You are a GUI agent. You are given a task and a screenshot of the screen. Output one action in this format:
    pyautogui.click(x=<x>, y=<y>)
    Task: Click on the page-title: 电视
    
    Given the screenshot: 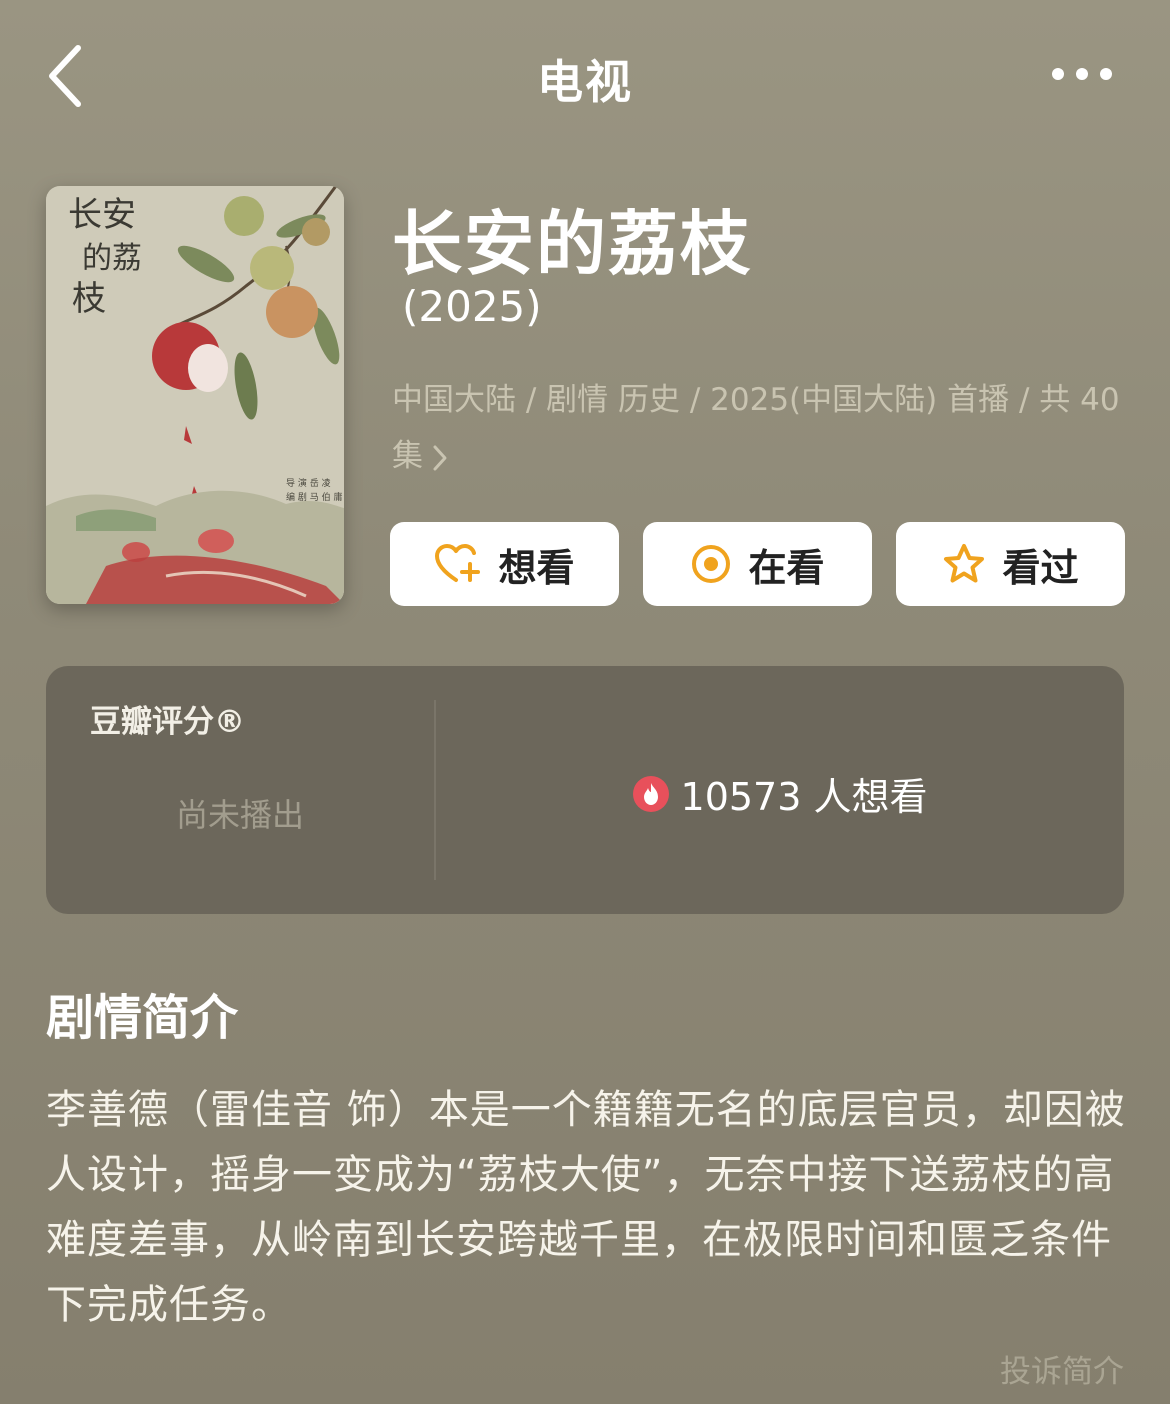 What is the action you would take?
    pyautogui.click(x=585, y=82)
    